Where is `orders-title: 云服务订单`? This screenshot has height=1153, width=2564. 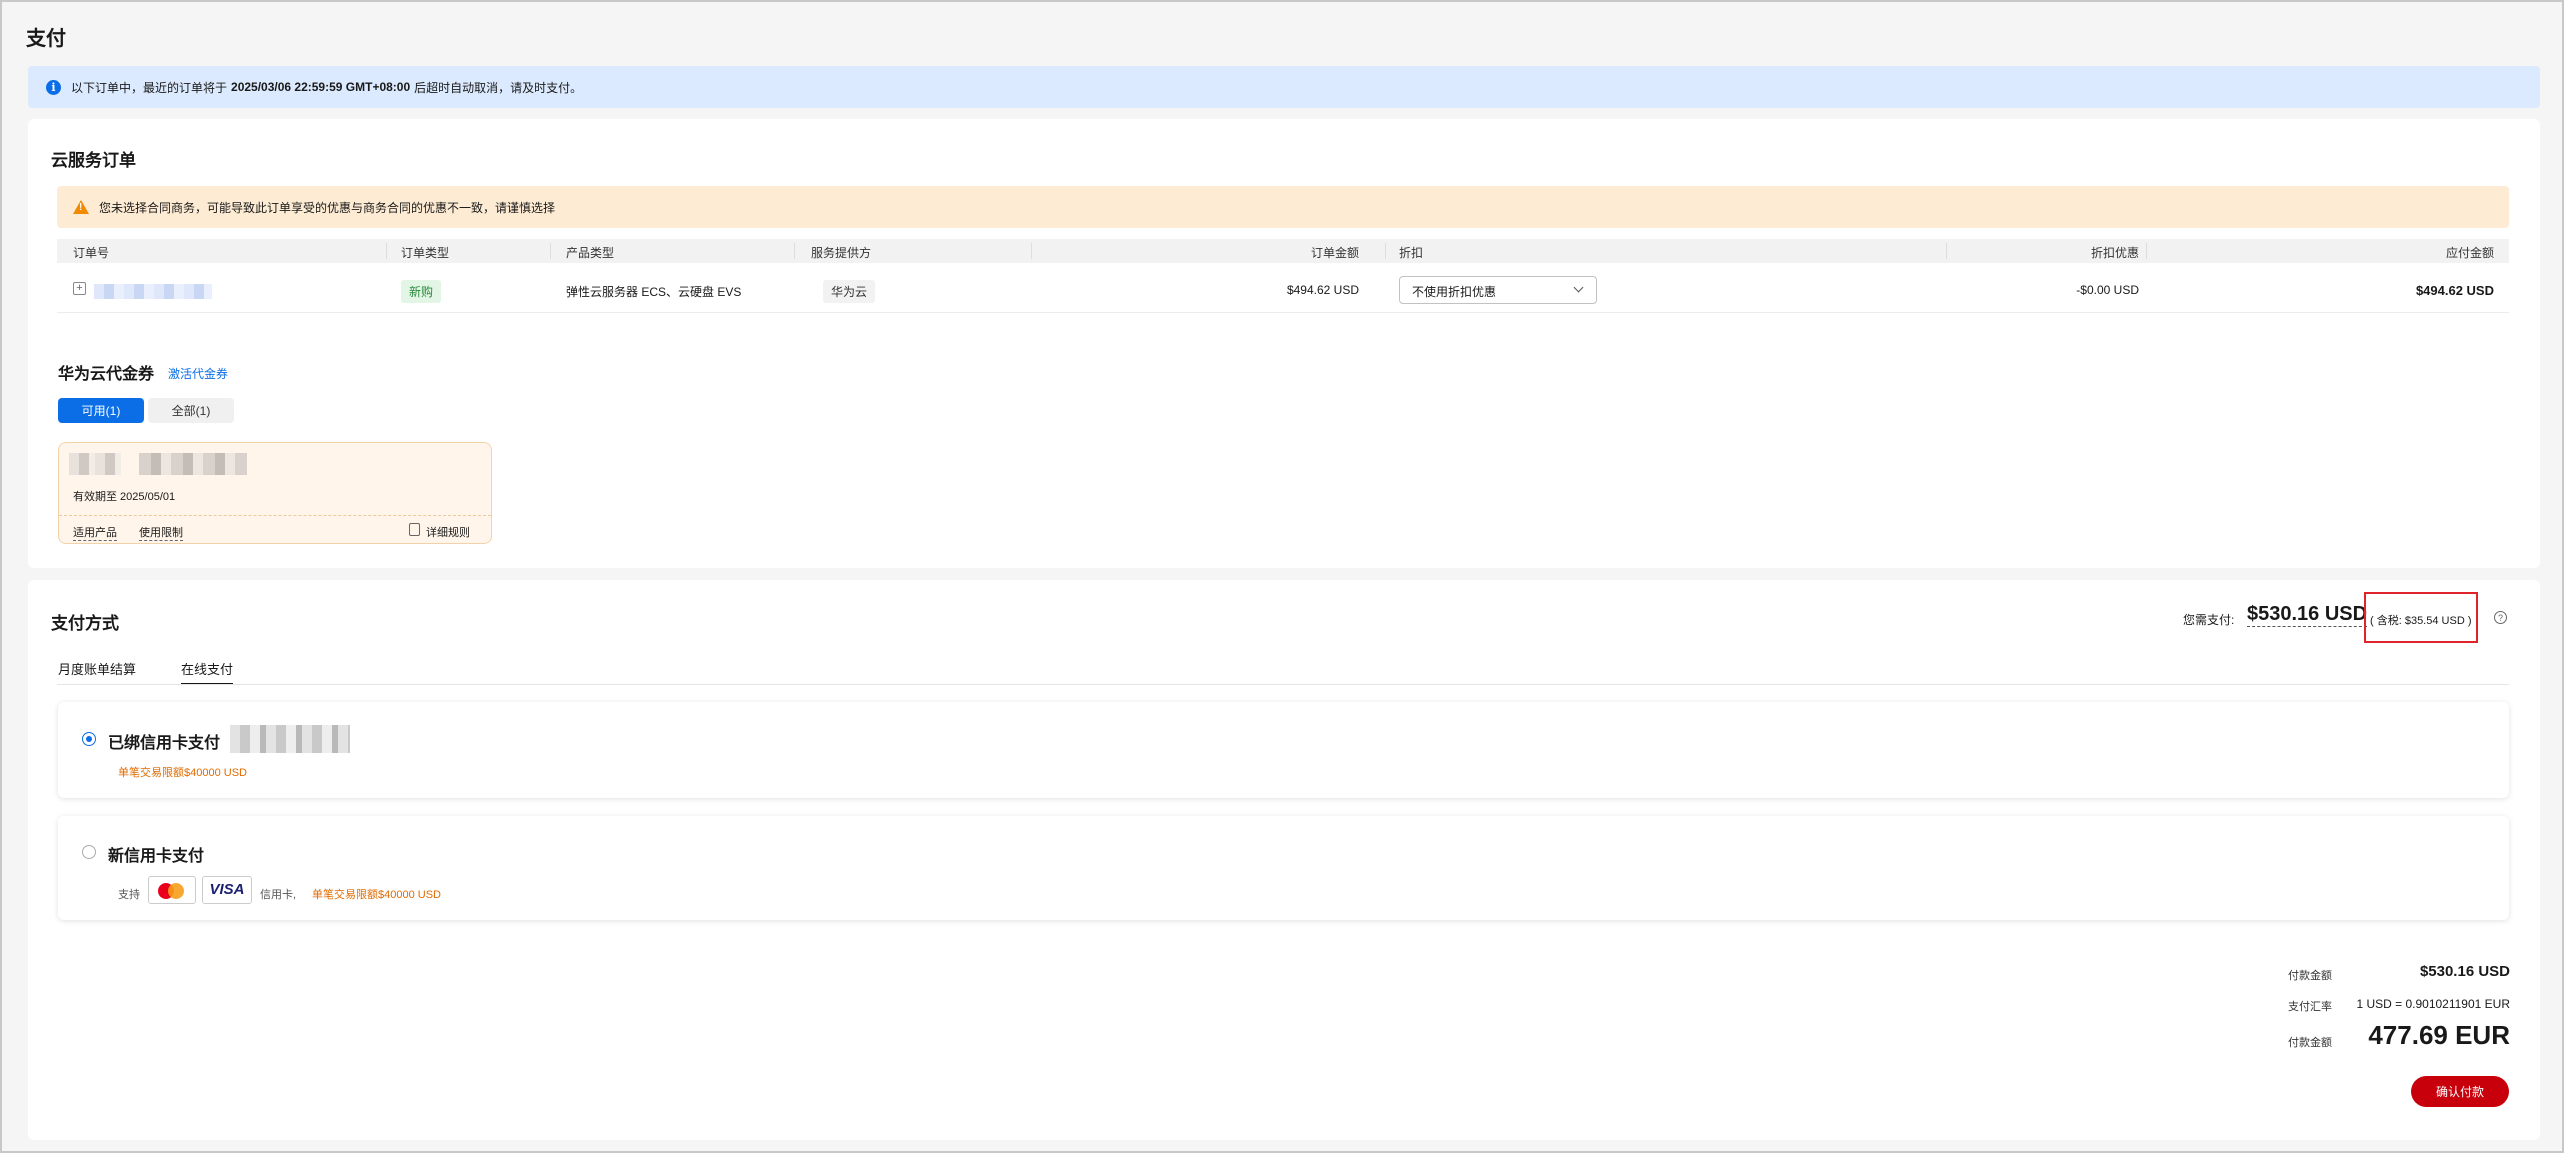
orders-title: 云服务订单 is located at coordinates (93, 160).